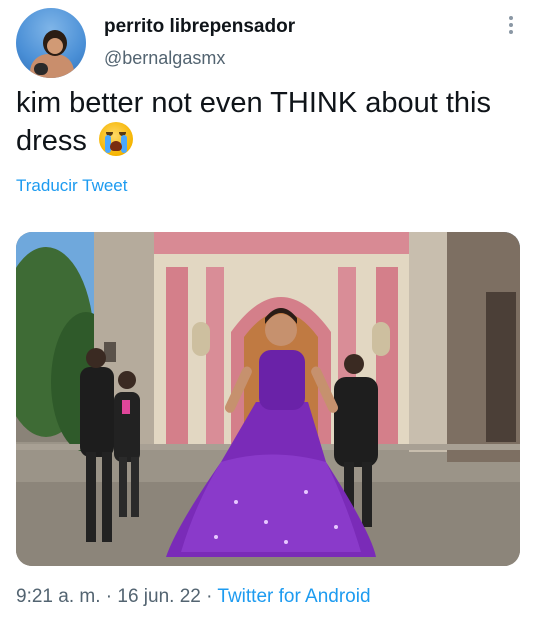 The width and height of the screenshot is (536, 620). I want to click on tweet-source-link: Twitter for Android, so click(293, 596).